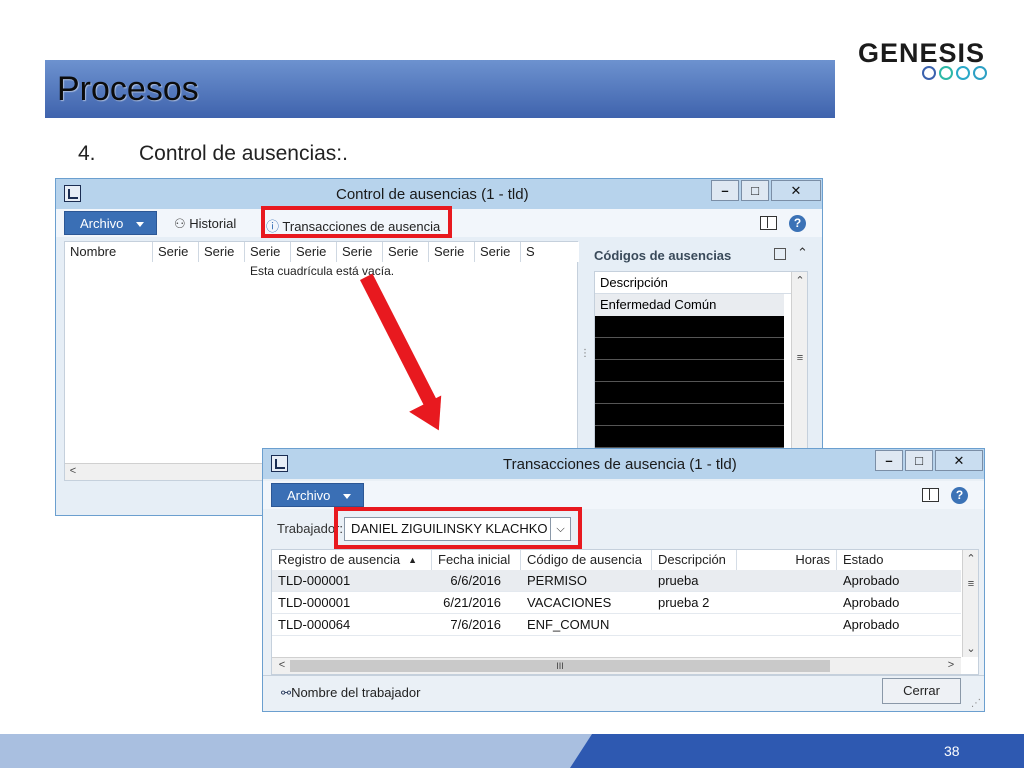  I want to click on vertical-scrollbar: ⌃ ≡ ⌄, so click(970, 603).